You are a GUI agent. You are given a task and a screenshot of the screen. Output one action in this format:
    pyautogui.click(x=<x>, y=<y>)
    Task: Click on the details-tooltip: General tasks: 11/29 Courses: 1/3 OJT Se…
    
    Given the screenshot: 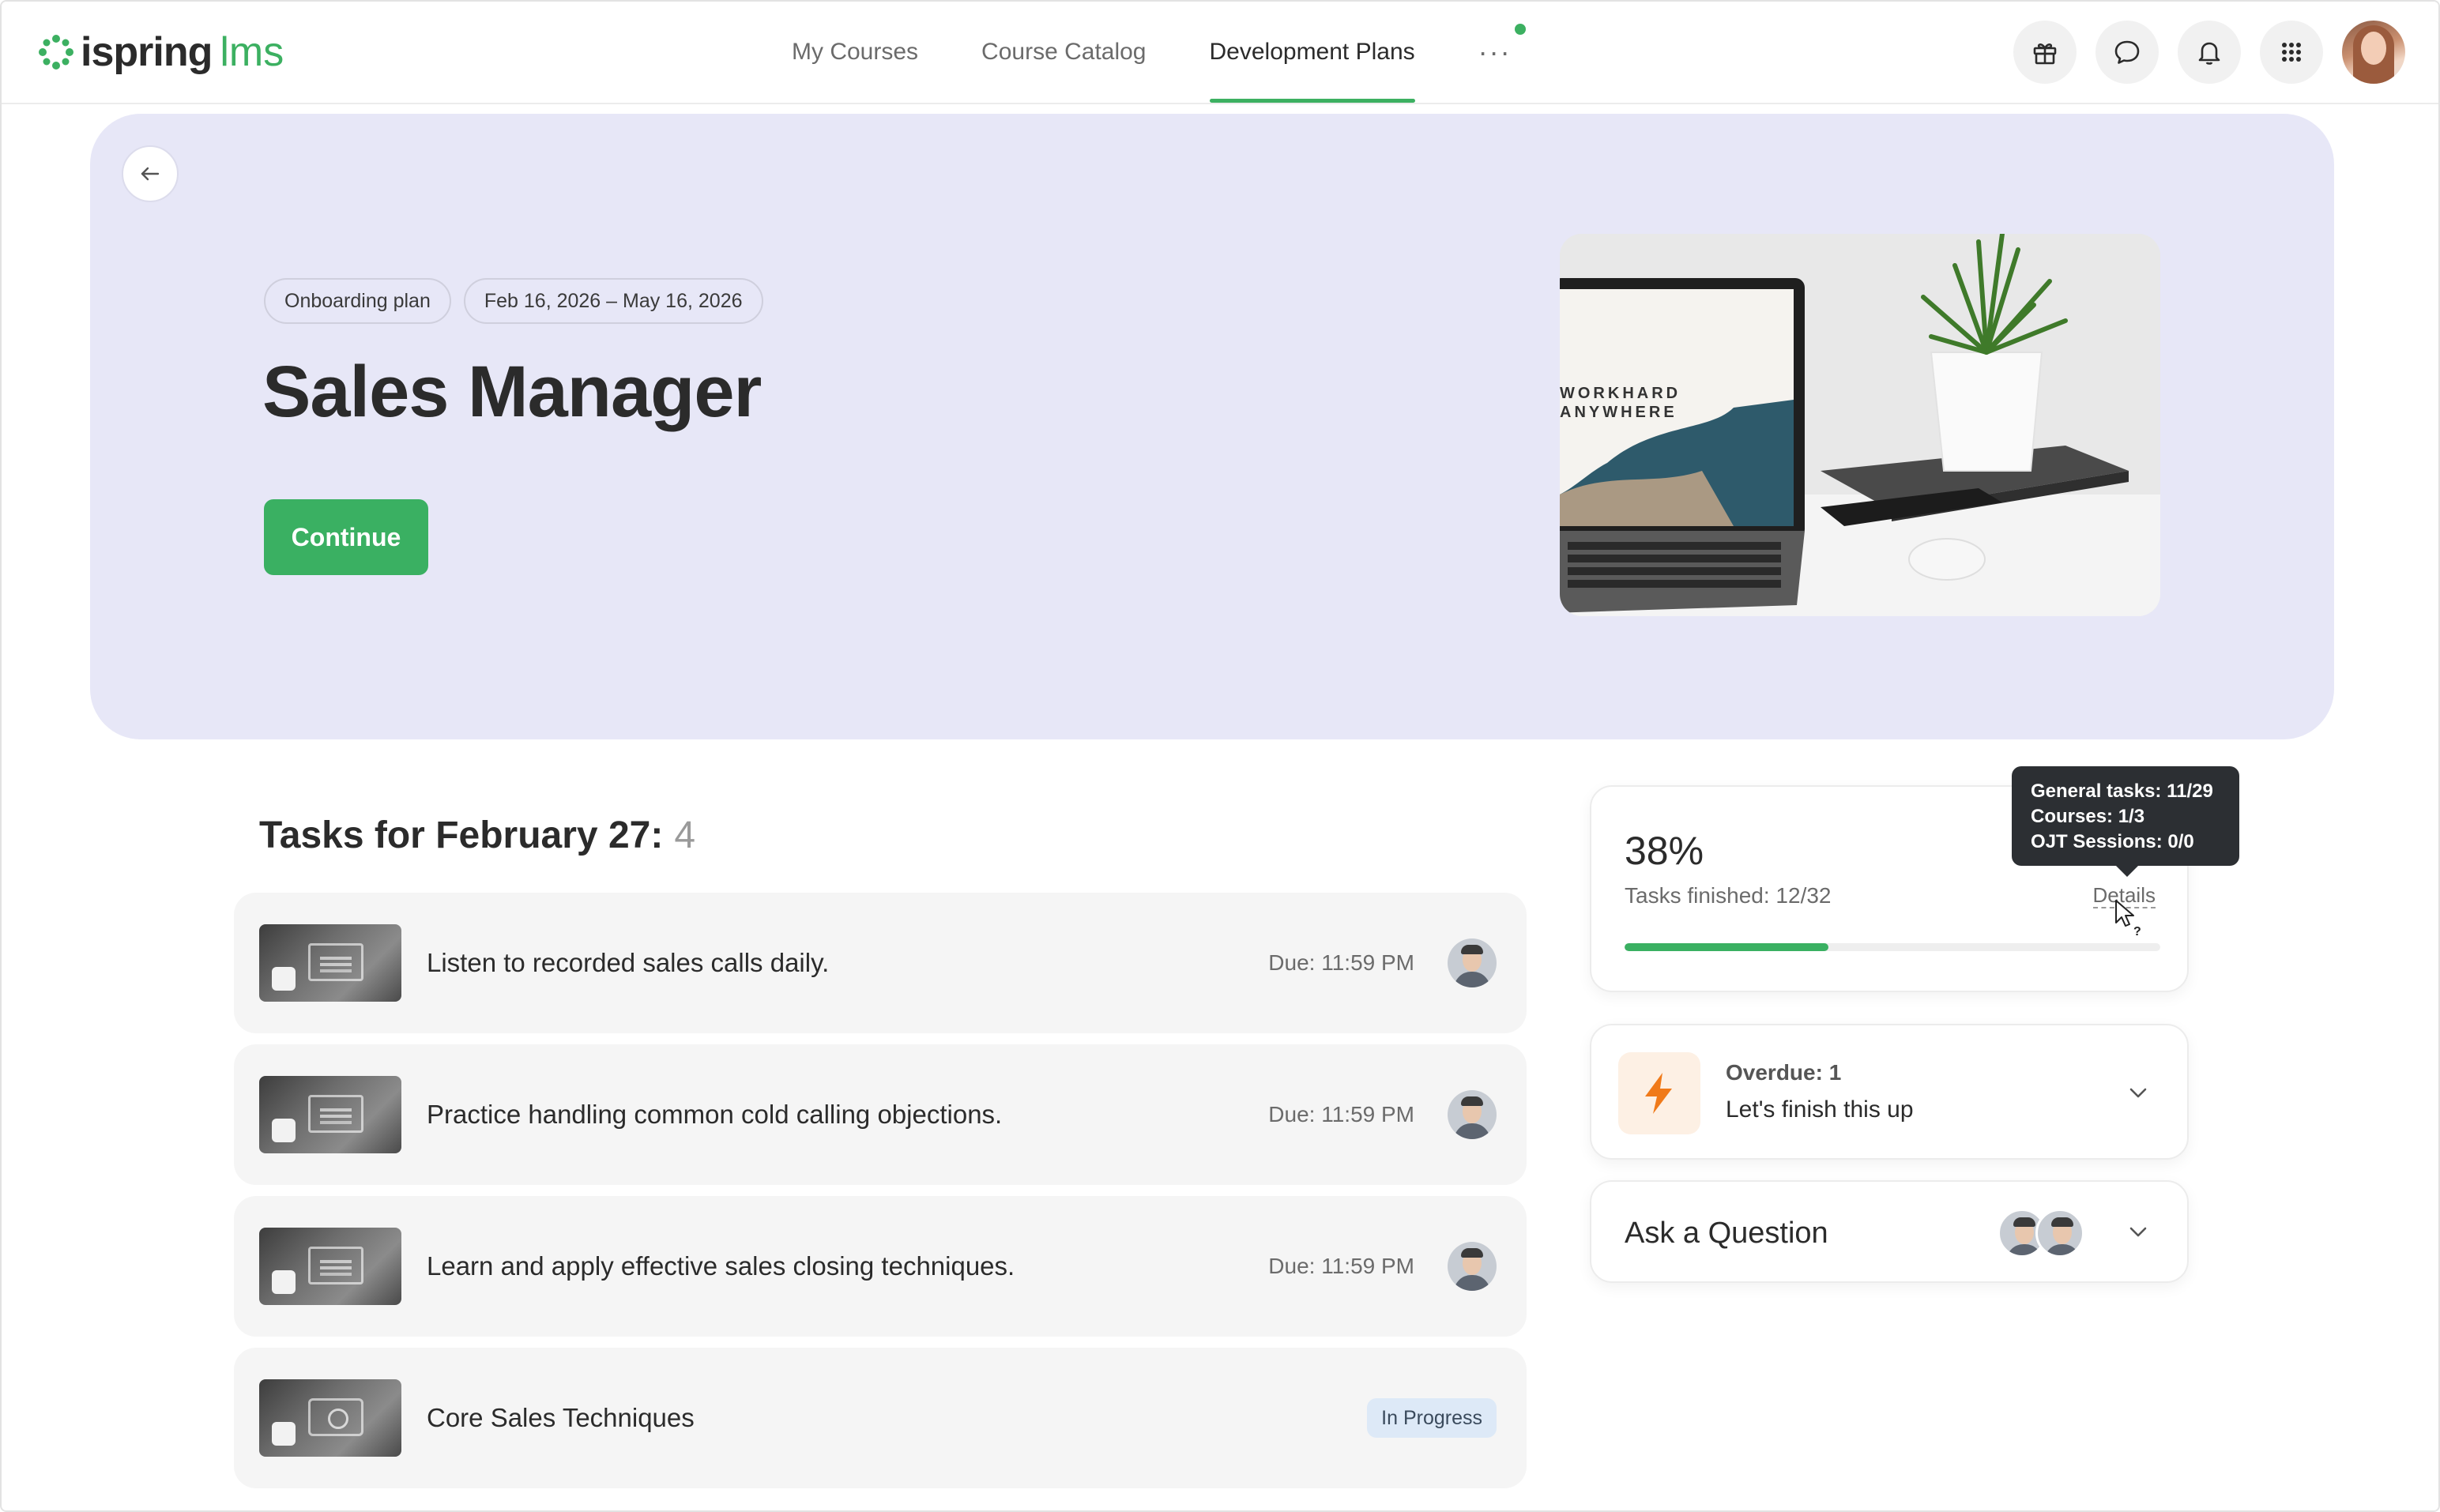 What is the action you would take?
    pyautogui.click(x=2125, y=821)
    